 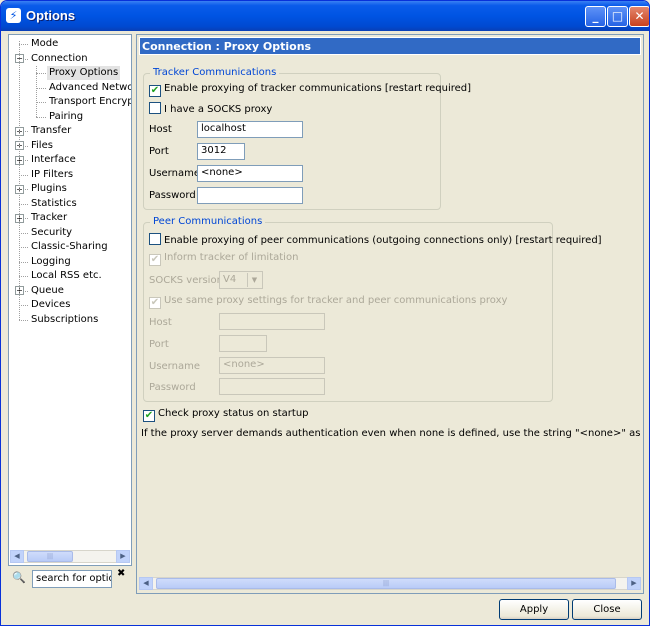 I want to click on tree-item-interface: Interface, so click(x=53, y=160).